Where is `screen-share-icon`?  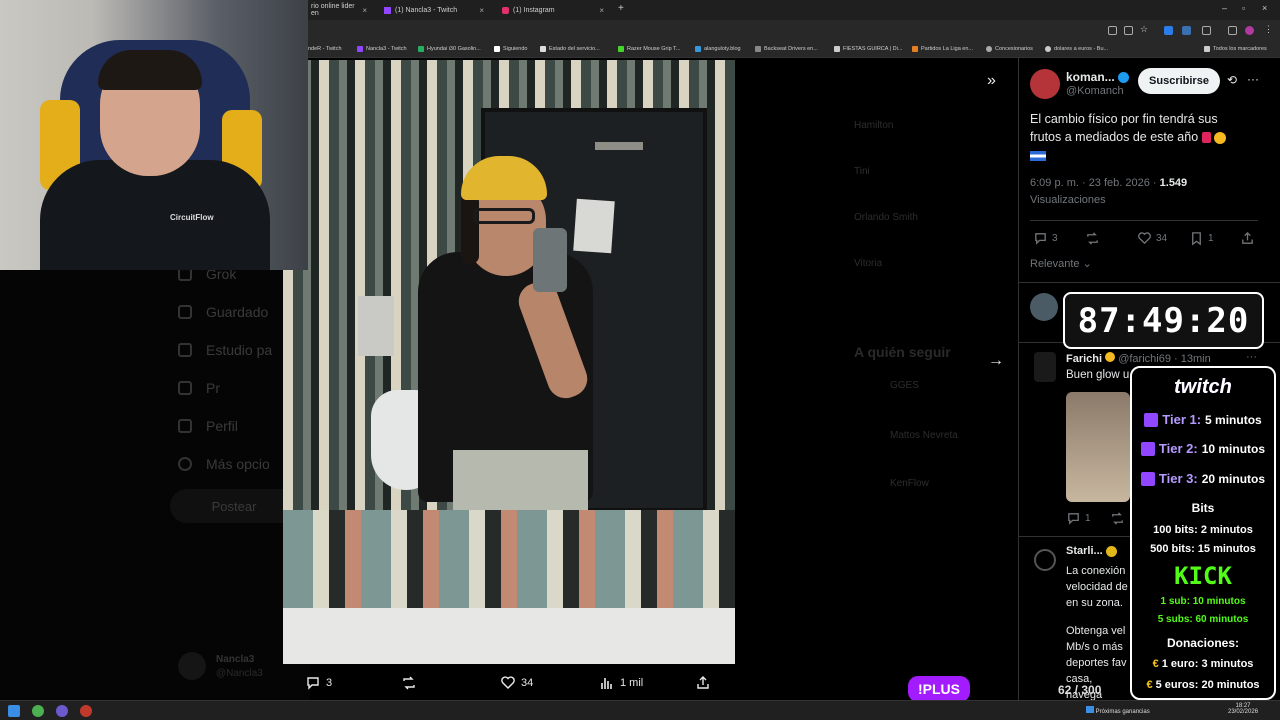 screen-share-icon is located at coordinates (1128, 30).